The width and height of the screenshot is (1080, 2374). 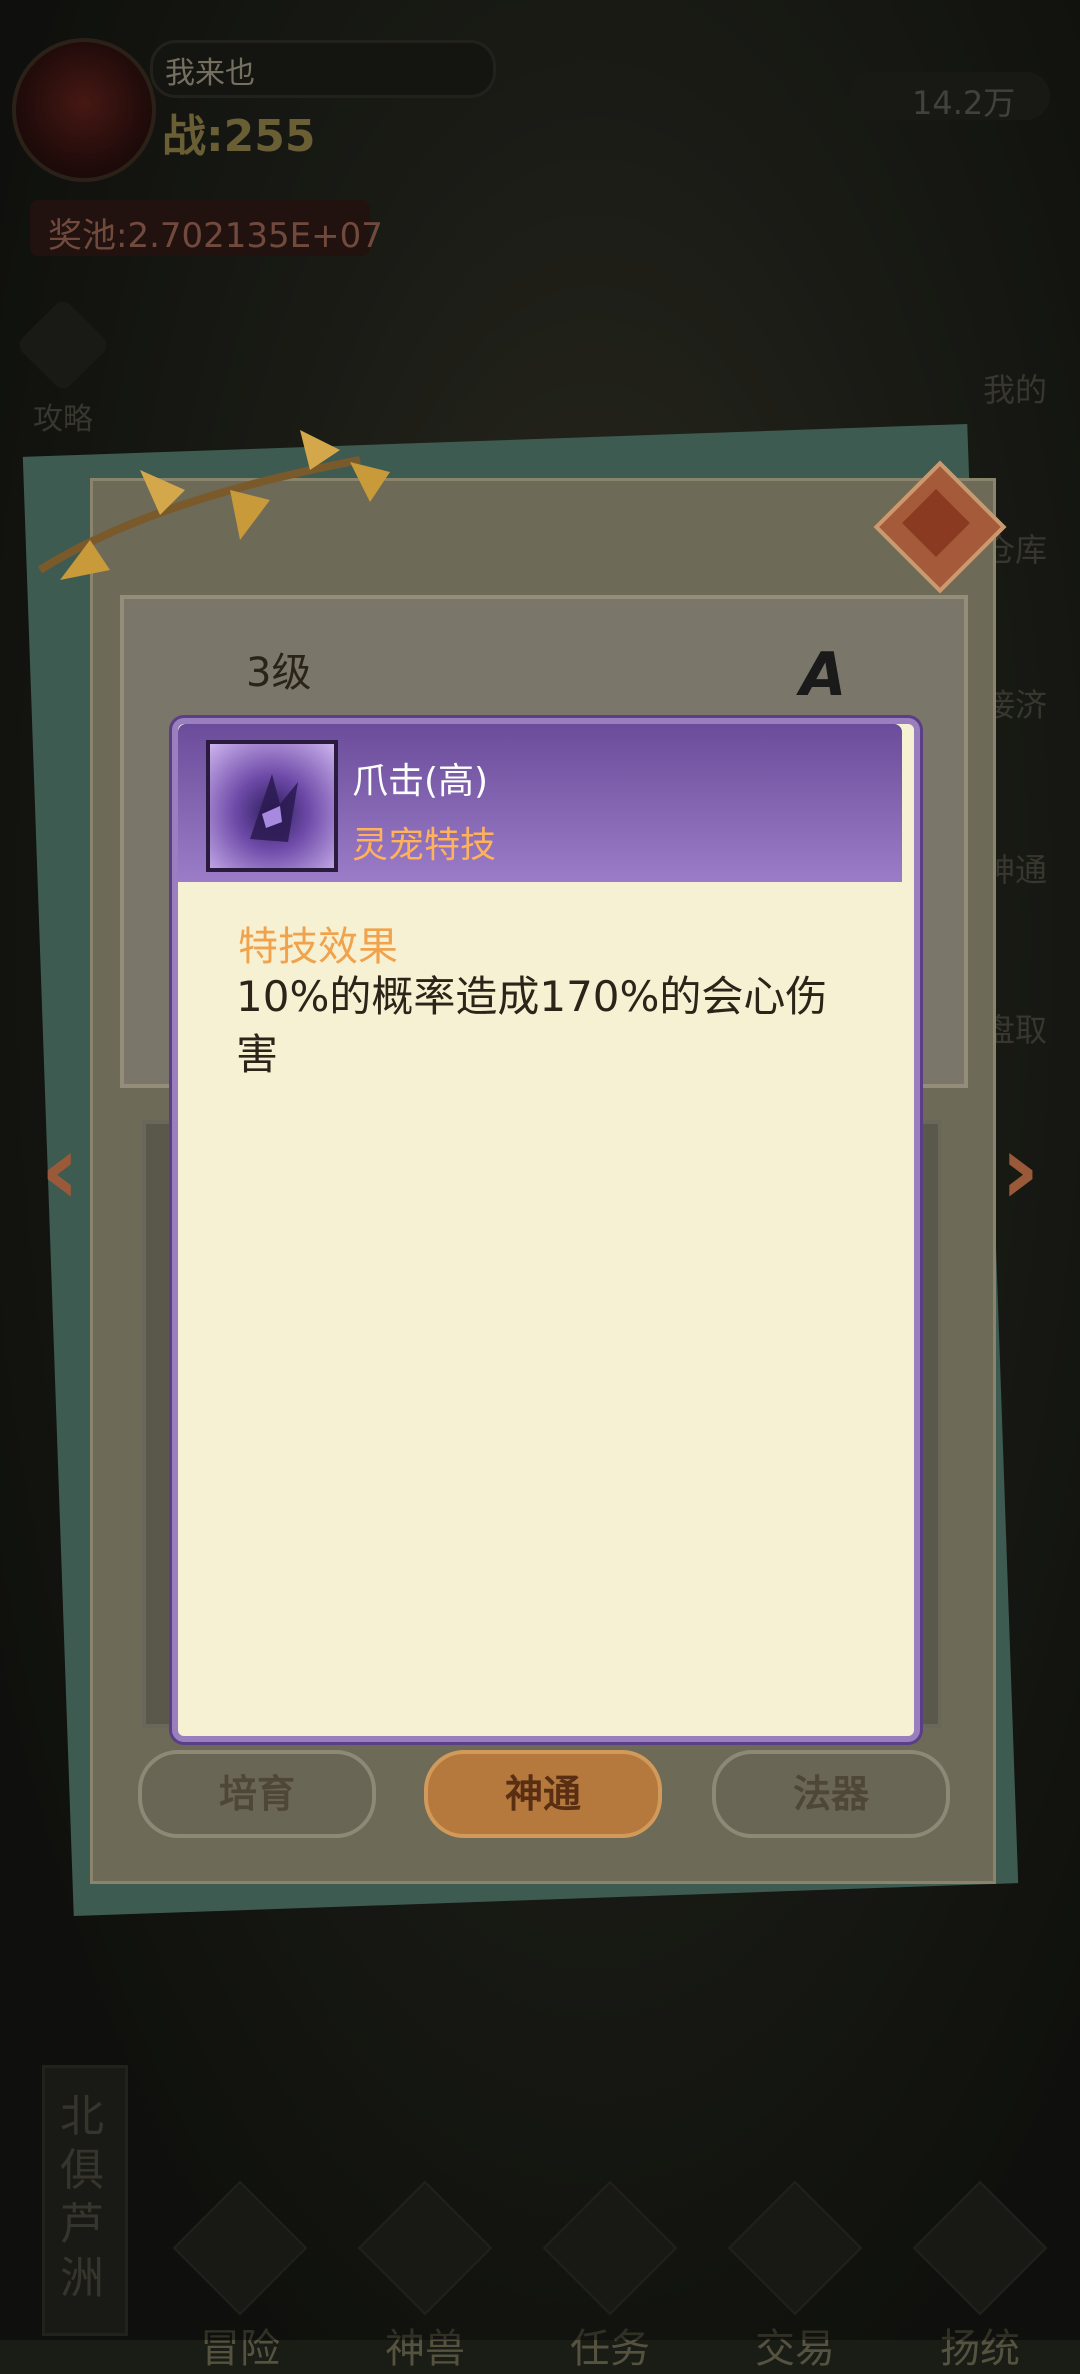 I want to click on skill-name: 爪击(高), so click(x=420, y=781).